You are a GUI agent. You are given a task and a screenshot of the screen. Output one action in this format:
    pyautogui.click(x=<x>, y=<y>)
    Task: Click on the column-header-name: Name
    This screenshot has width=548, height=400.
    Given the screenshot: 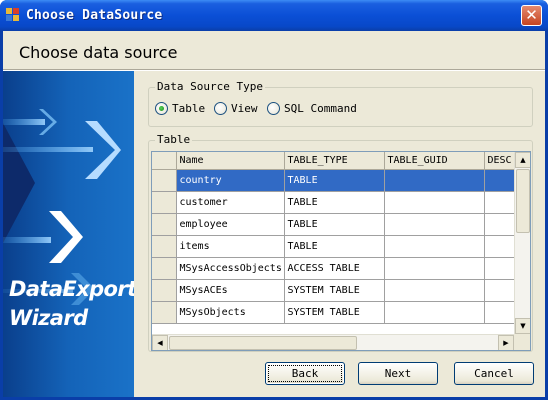 What is the action you would take?
    pyautogui.click(x=230, y=161)
    